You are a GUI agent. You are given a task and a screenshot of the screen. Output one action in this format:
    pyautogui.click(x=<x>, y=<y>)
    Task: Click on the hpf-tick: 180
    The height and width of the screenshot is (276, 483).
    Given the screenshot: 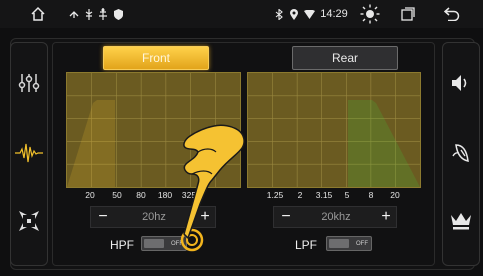 What is the action you would take?
    pyautogui.click(x=165, y=195)
    